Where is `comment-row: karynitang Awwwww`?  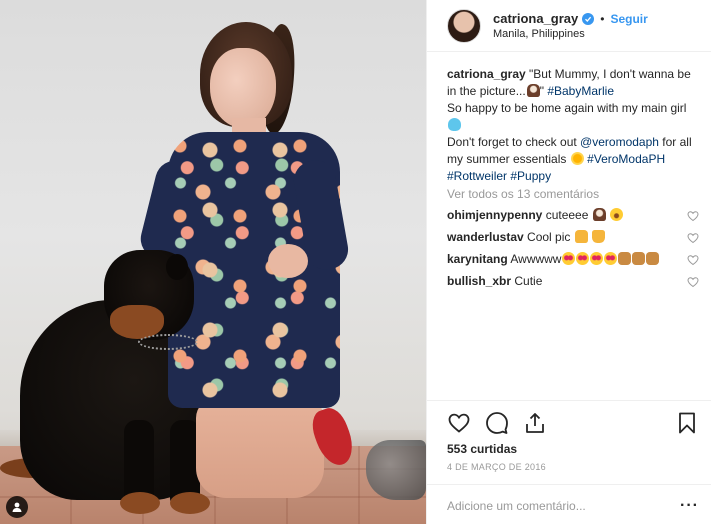
comment-row: karynitang Awwwww is located at coordinates (573, 259).